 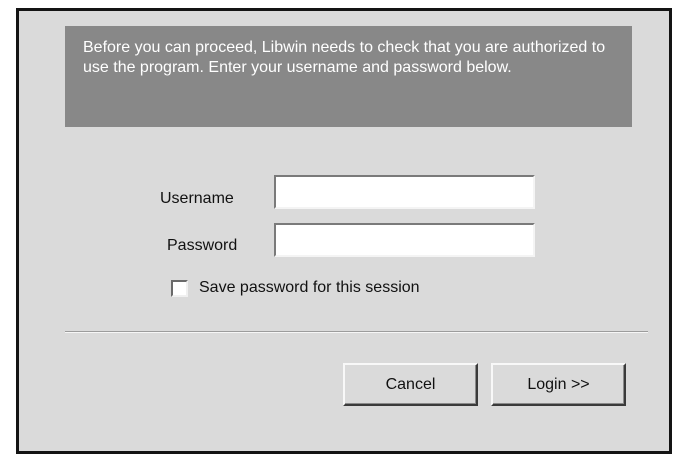 What do you see at coordinates (404, 192) in the screenshot?
I see `username-input` at bounding box center [404, 192].